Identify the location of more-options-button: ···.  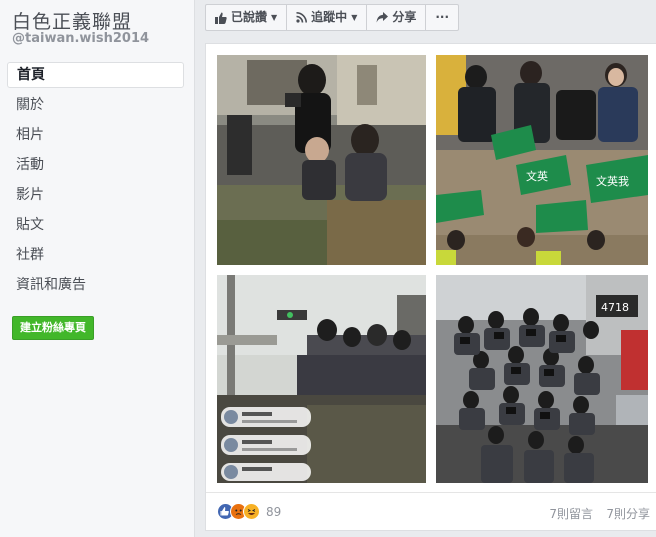
(442, 17).